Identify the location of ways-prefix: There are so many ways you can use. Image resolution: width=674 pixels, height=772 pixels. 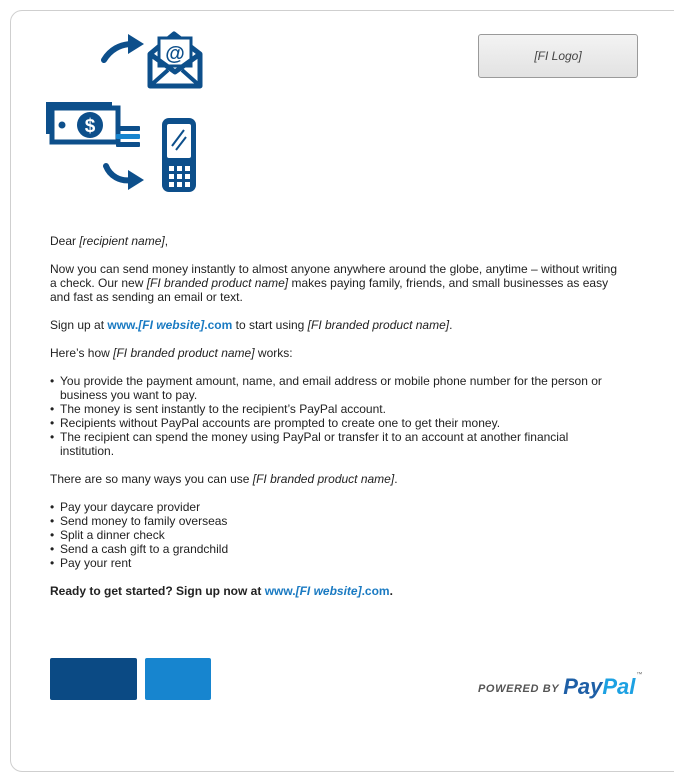
(151, 479).